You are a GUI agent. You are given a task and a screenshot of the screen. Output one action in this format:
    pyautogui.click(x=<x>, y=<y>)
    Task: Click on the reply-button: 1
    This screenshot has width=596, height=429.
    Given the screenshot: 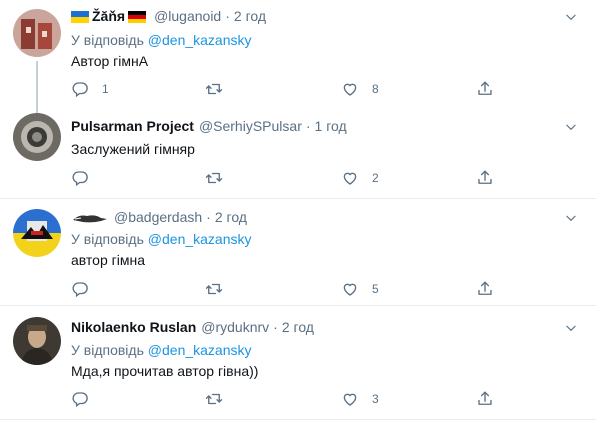 What is the action you would take?
    pyautogui.click(x=90, y=89)
    